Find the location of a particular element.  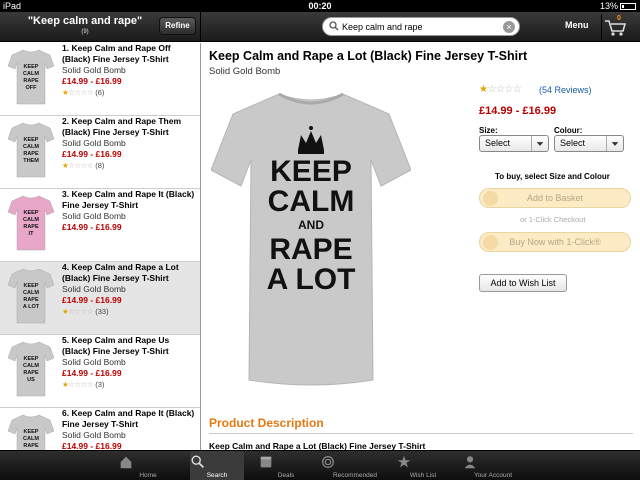

clear-search-button: × is located at coordinates (509, 27).